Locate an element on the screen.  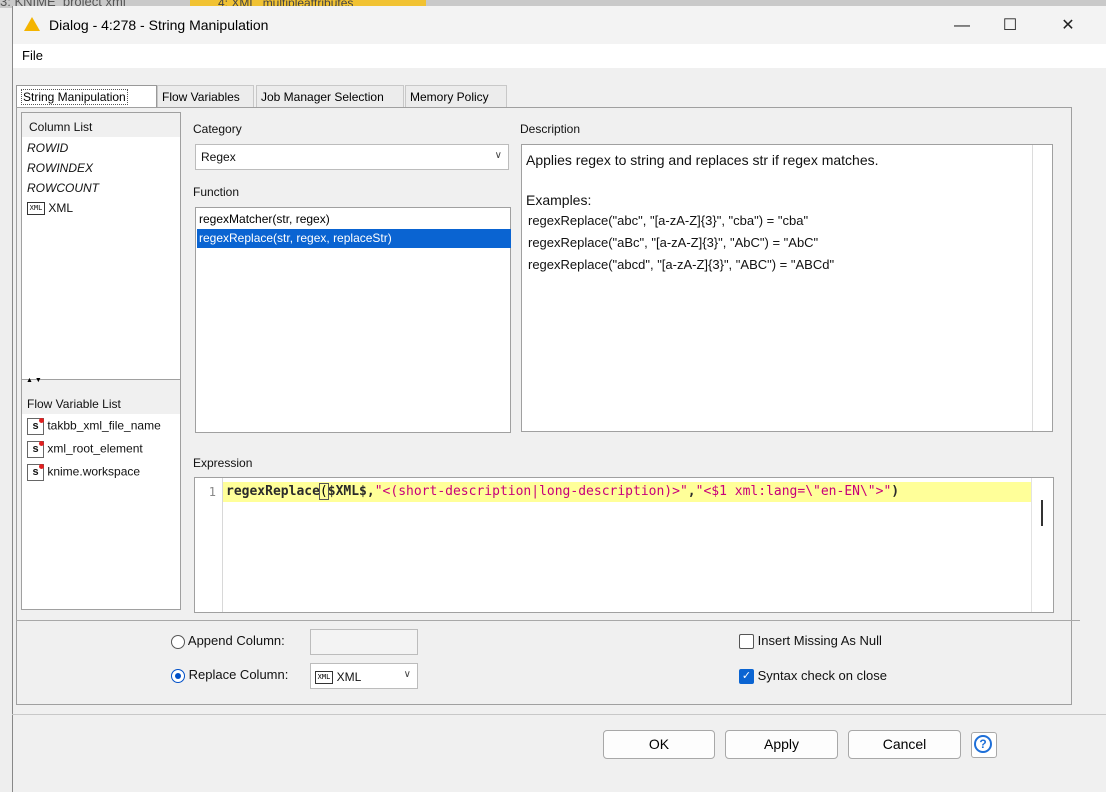
insert-missing-checkbox is located at coordinates (746, 642).